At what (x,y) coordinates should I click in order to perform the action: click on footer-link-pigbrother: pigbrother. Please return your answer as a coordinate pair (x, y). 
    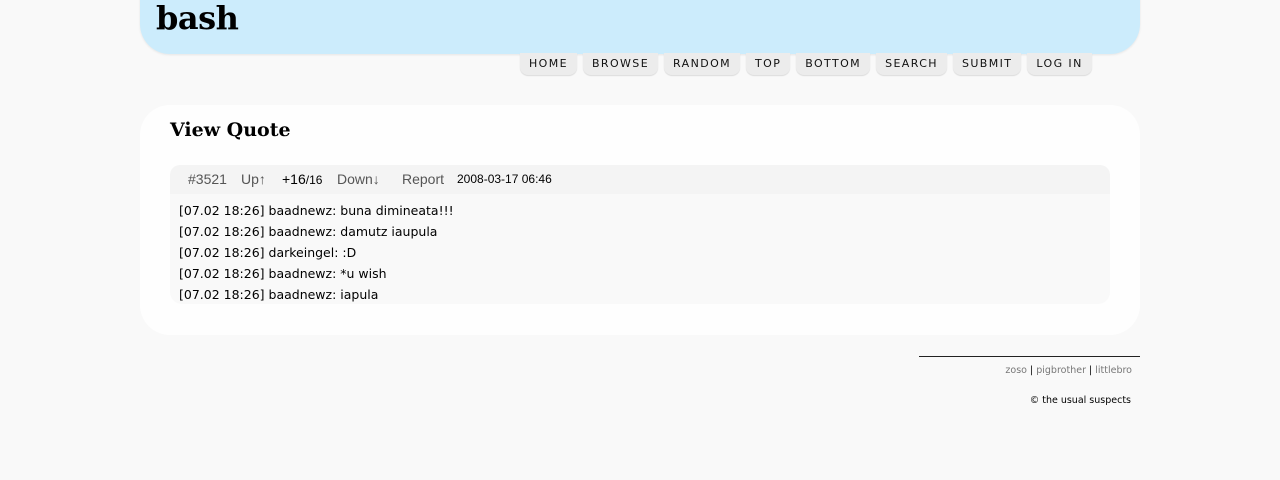
    Looking at the image, I should click on (1061, 370).